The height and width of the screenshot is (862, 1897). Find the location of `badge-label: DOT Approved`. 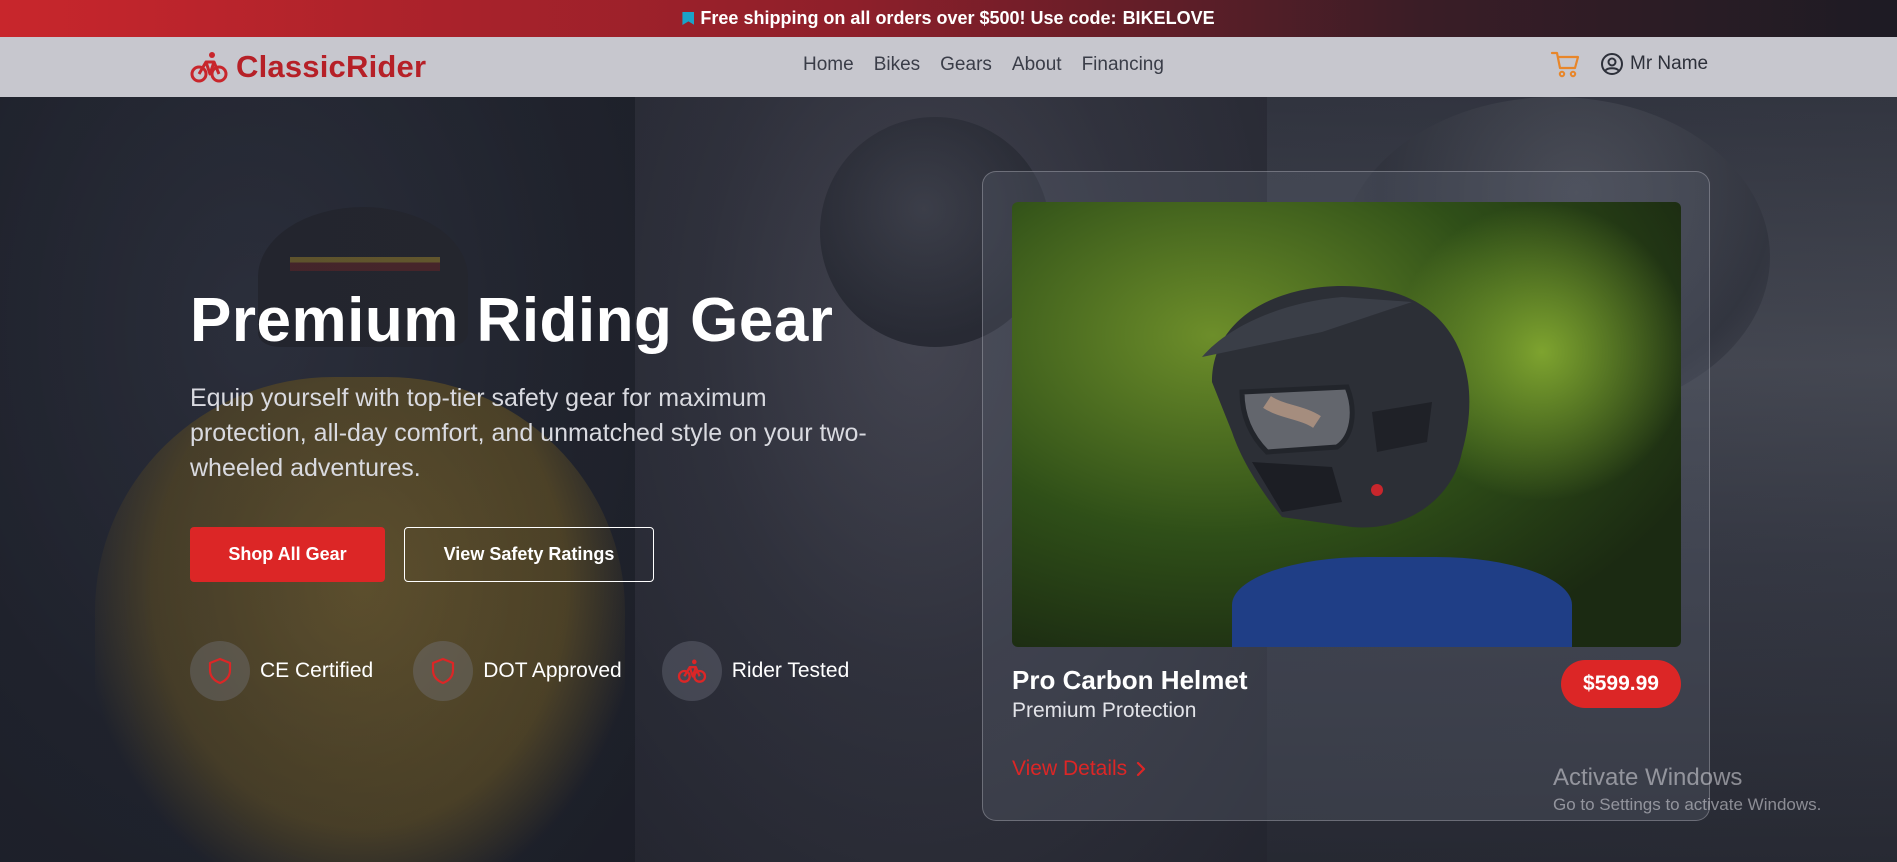

badge-label: DOT Approved is located at coordinates (552, 670).